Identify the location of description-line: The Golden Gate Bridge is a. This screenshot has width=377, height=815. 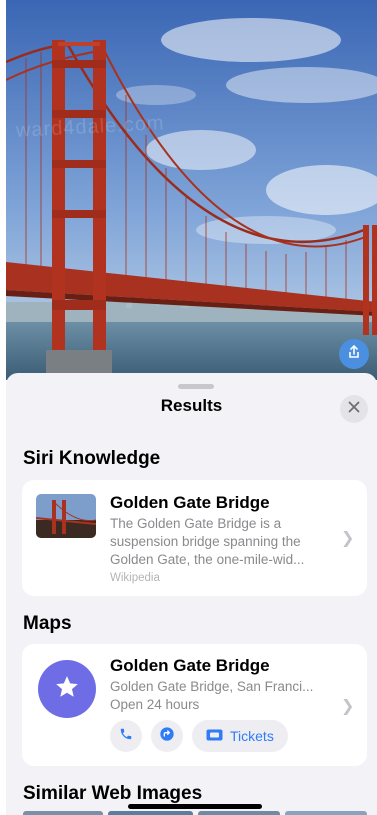
(196, 523).